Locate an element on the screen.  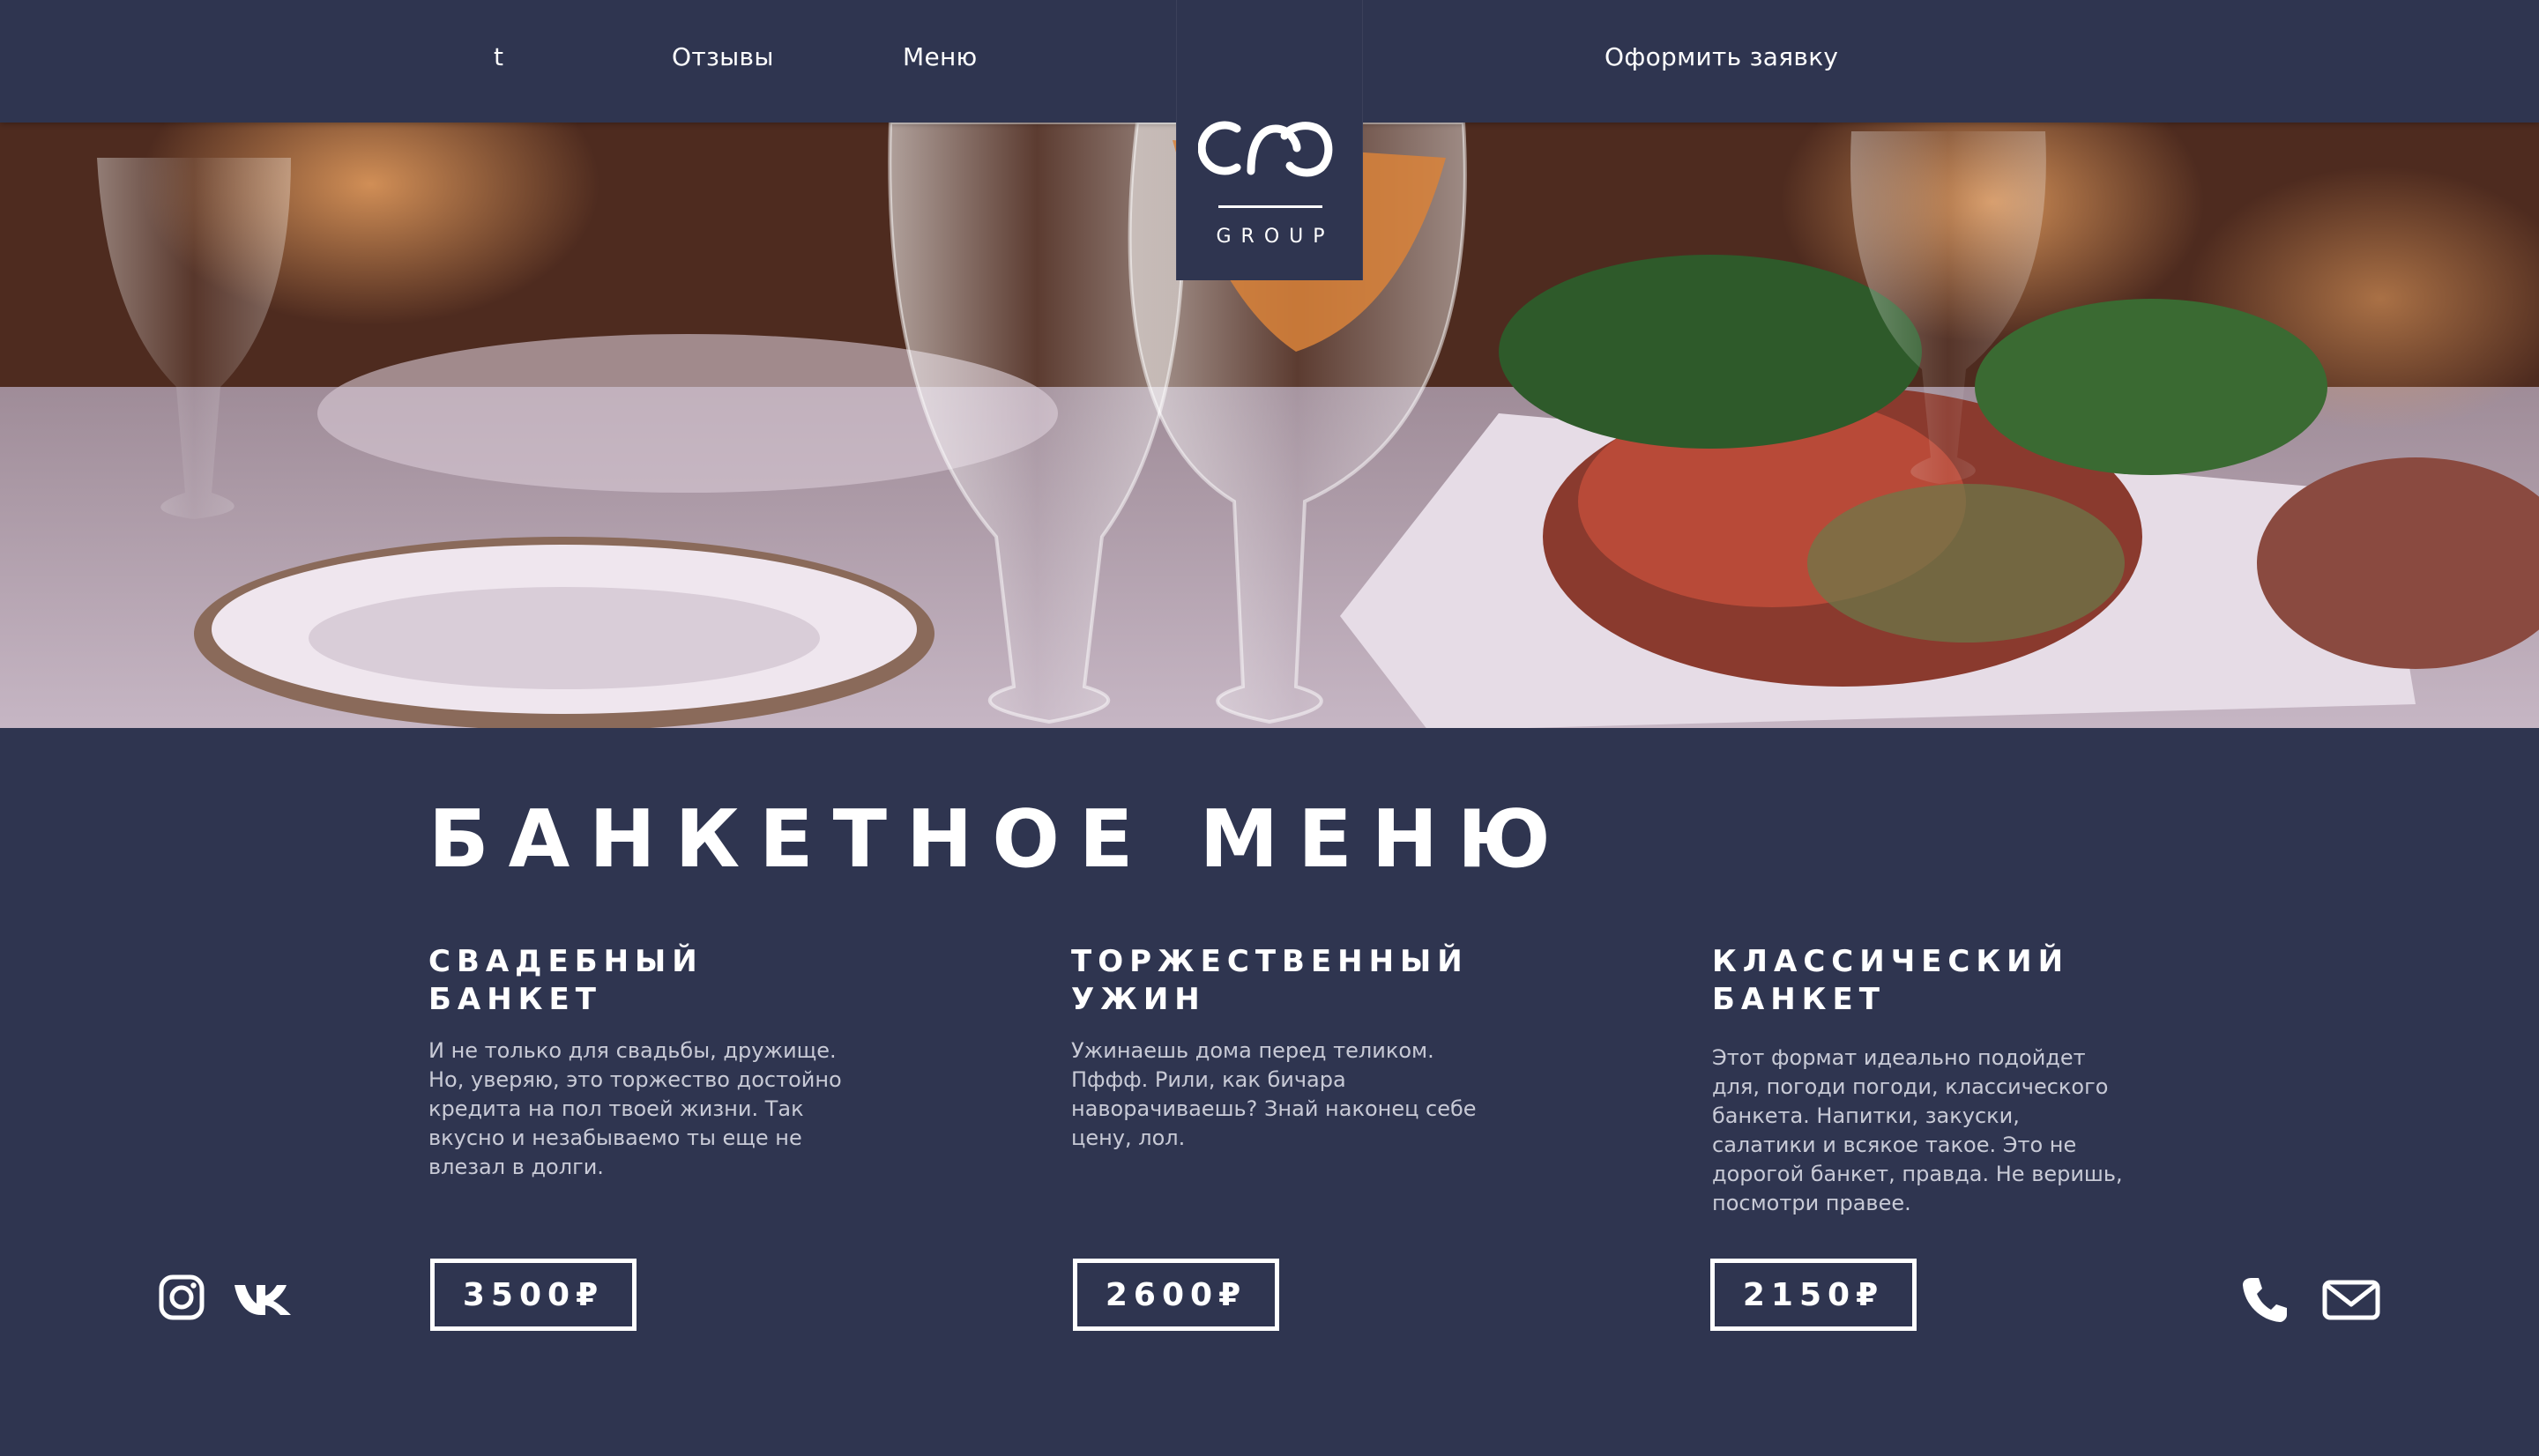
price-button-classic: 2150₽ is located at coordinates (1814, 1295).